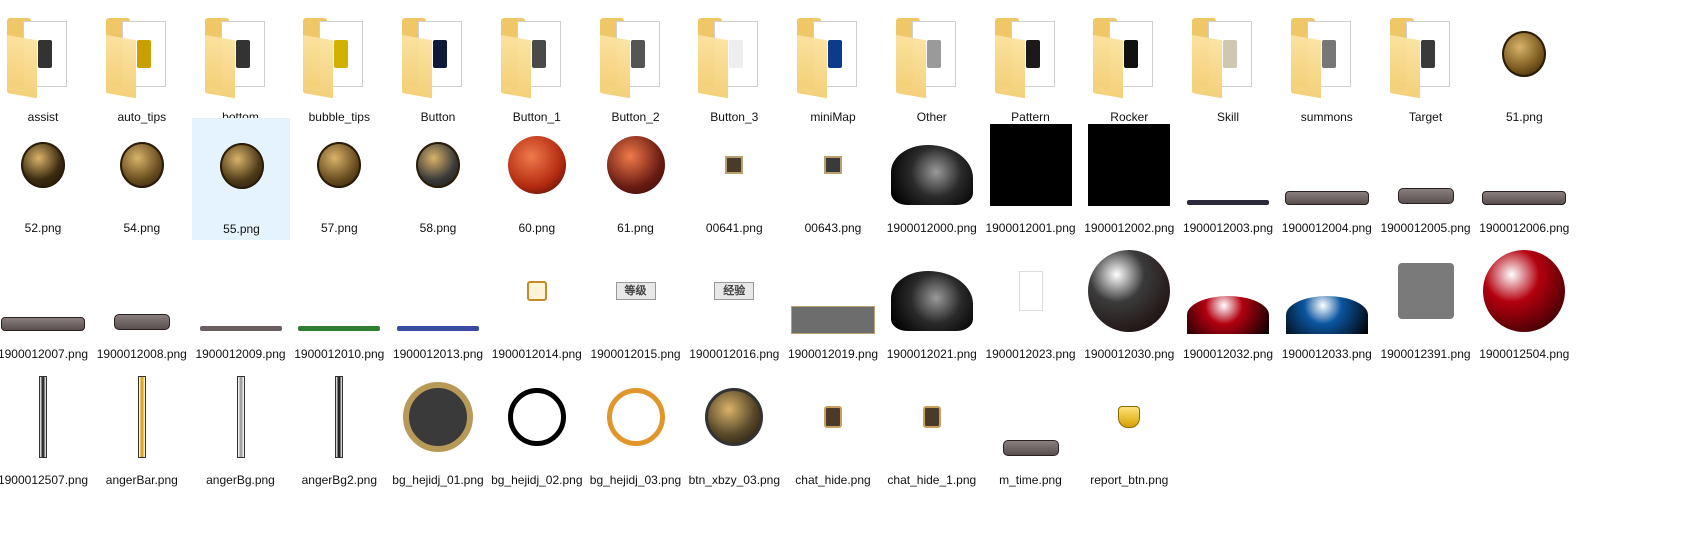 Image resolution: width=1686 pixels, height=555 pixels. What do you see at coordinates (734, 179) in the screenshot?
I see `file-item: 00641.png` at bounding box center [734, 179].